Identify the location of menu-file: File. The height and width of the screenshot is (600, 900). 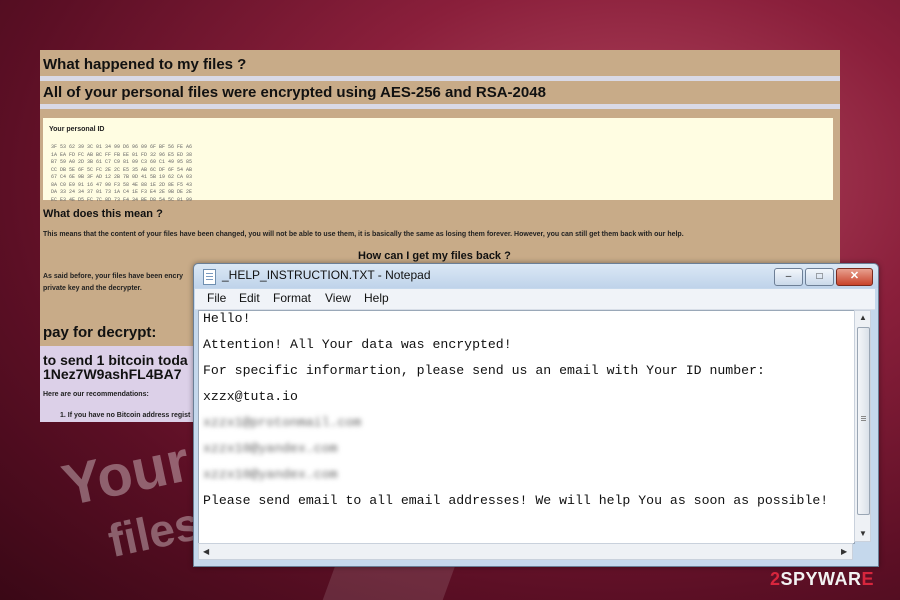
(216, 298).